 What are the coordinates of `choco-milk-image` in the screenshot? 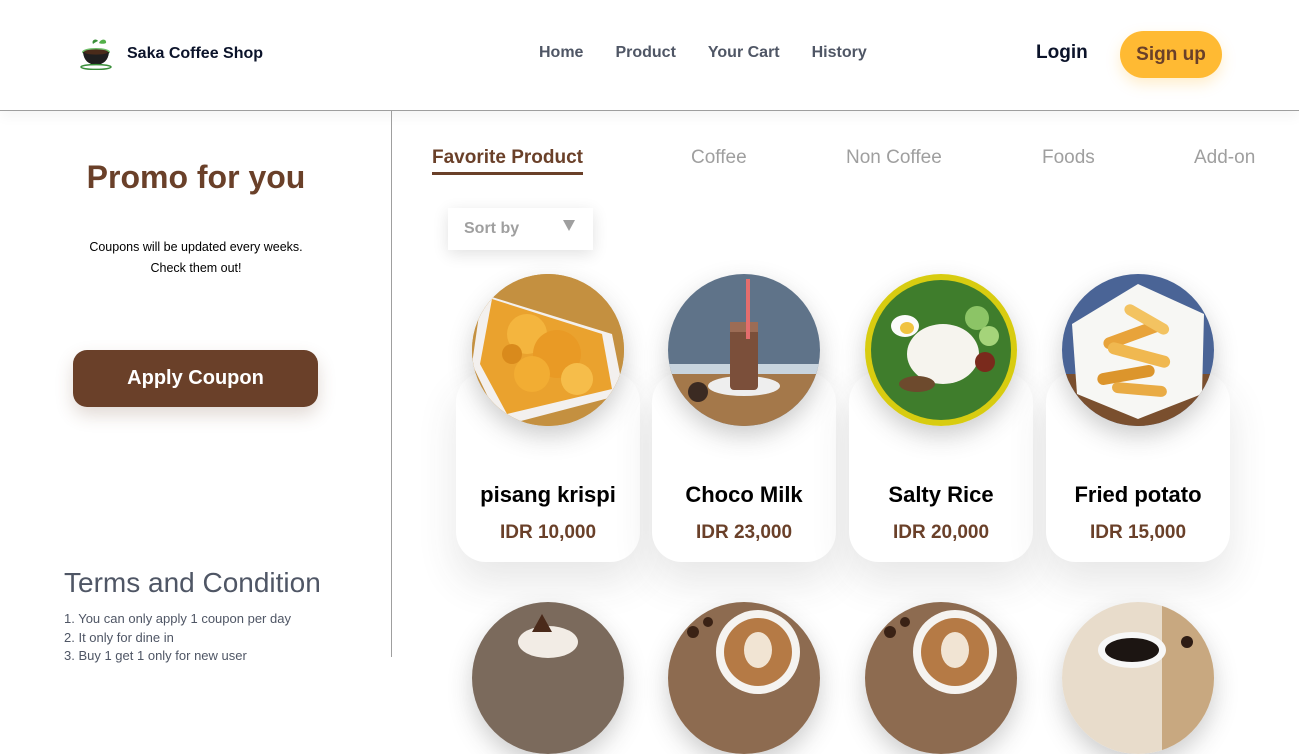 It's located at (744, 350).